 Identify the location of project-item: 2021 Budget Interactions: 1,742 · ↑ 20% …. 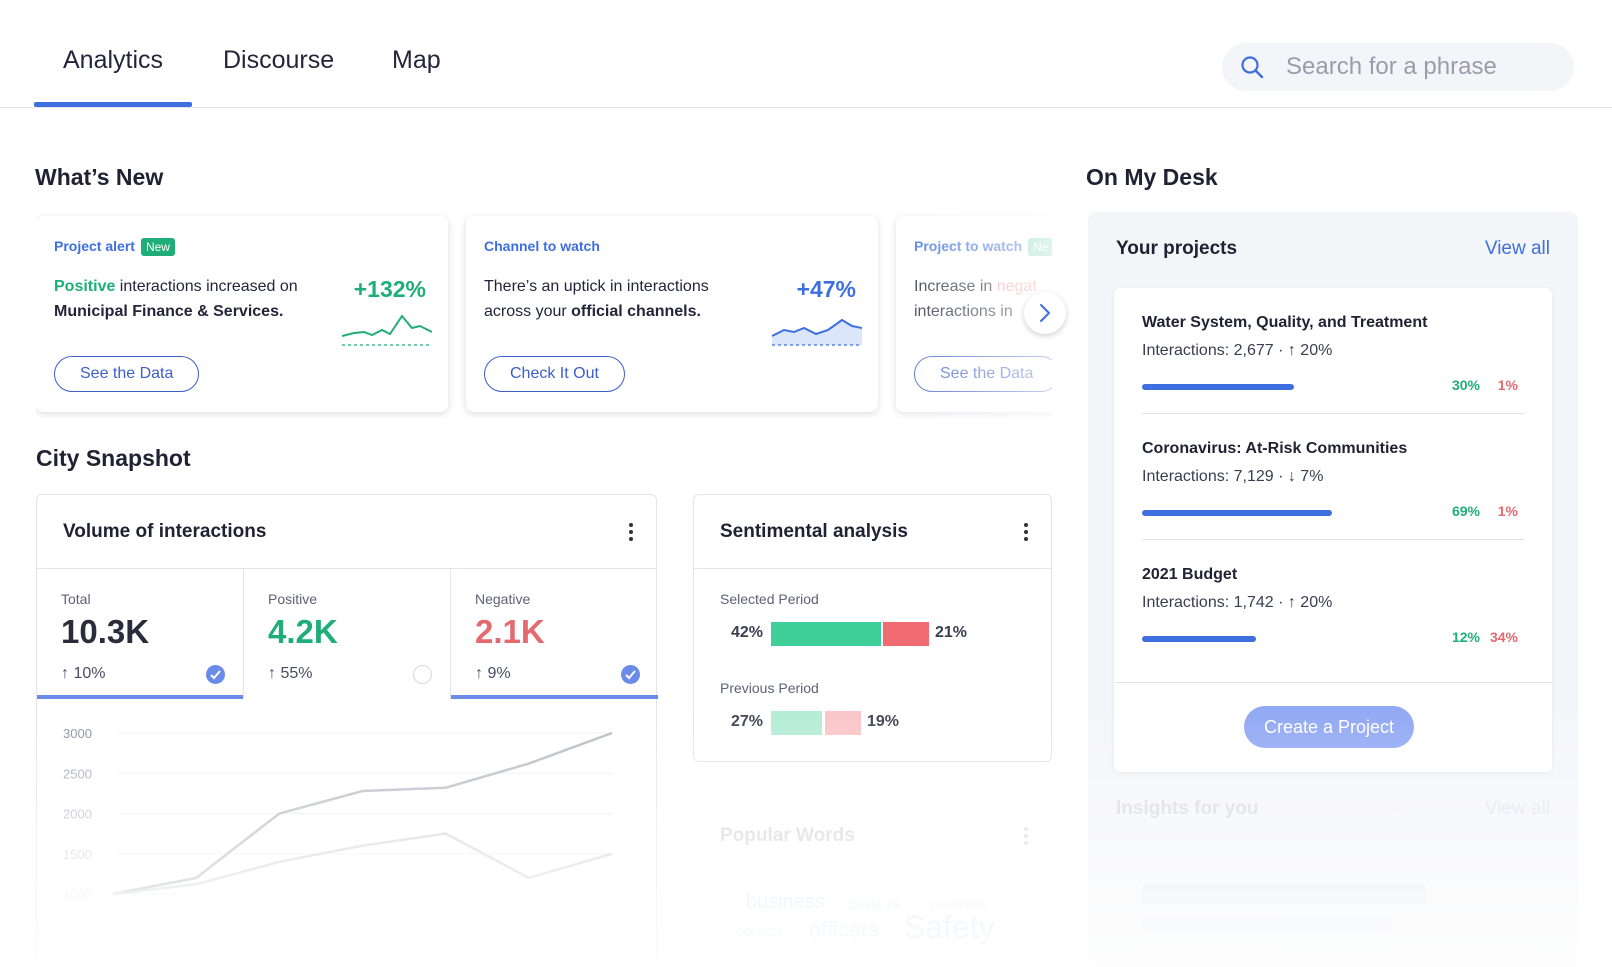
(1333, 603).